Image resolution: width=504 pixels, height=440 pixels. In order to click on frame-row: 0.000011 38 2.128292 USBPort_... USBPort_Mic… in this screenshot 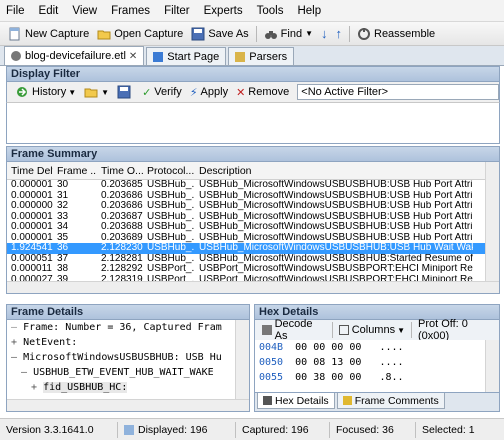, I will do `click(253, 269)`.